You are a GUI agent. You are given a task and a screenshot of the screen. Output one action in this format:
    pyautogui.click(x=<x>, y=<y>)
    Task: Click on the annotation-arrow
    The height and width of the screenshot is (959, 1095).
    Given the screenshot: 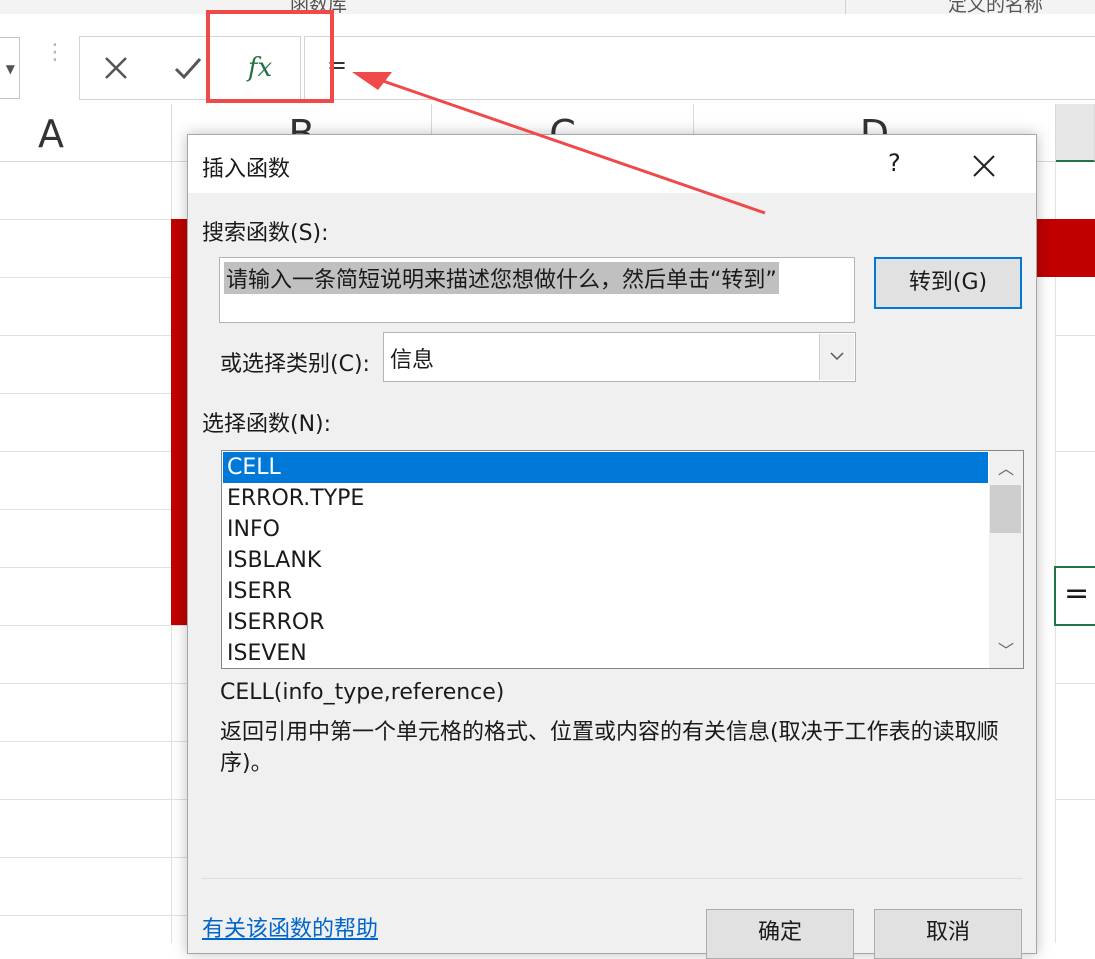 What is the action you would take?
    pyautogui.click(x=559, y=143)
    